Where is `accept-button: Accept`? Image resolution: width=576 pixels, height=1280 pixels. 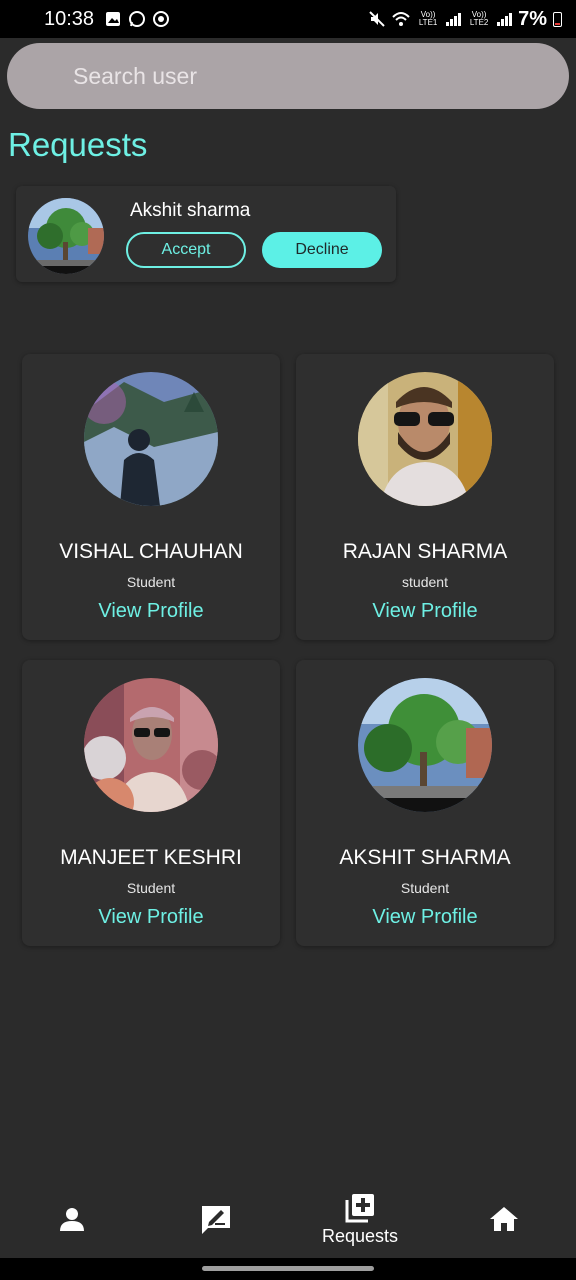 accept-button: Accept is located at coordinates (186, 250).